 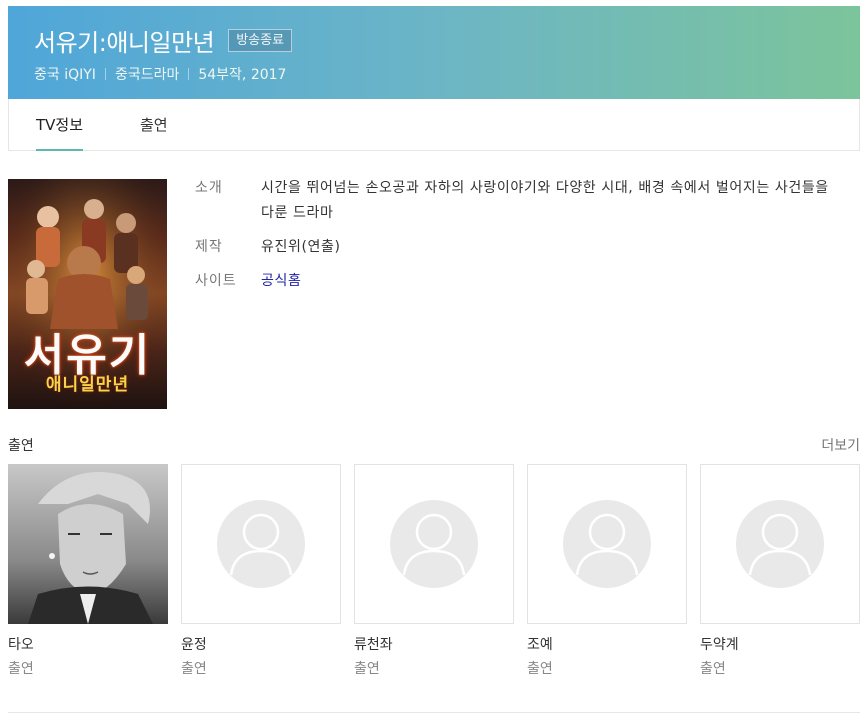 I want to click on info-label: 제작, so click(x=209, y=247).